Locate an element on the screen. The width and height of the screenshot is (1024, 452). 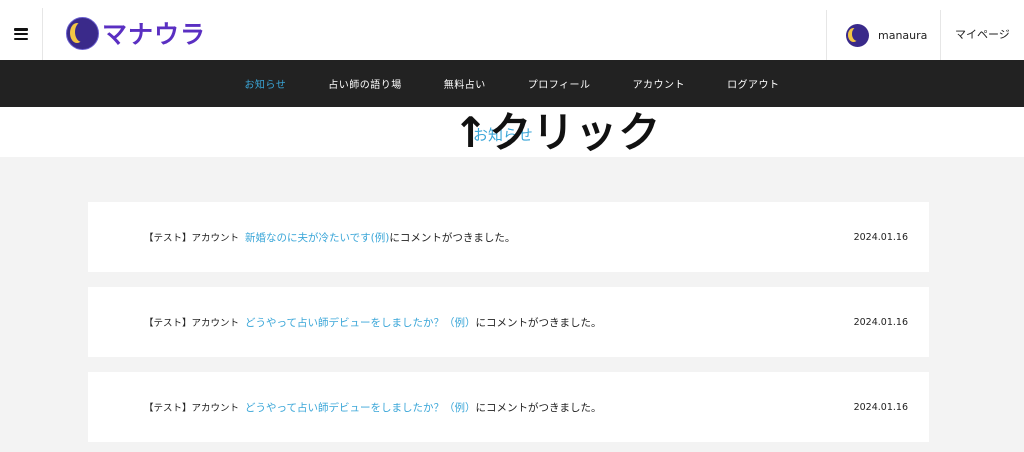
nav-item-free-fortune: 無料占い is located at coordinates (465, 83).